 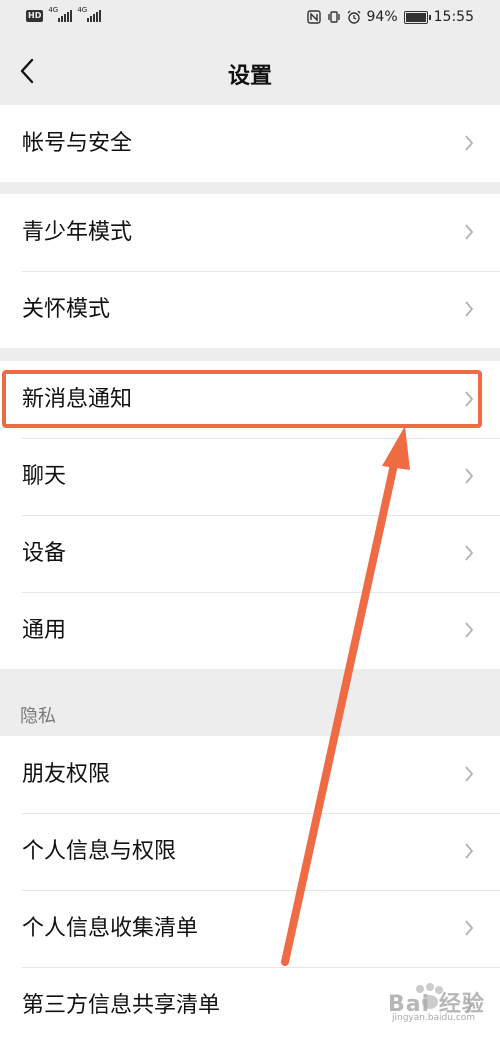 I want to click on settings-item-label: 个人信息与权限, so click(x=99, y=851).